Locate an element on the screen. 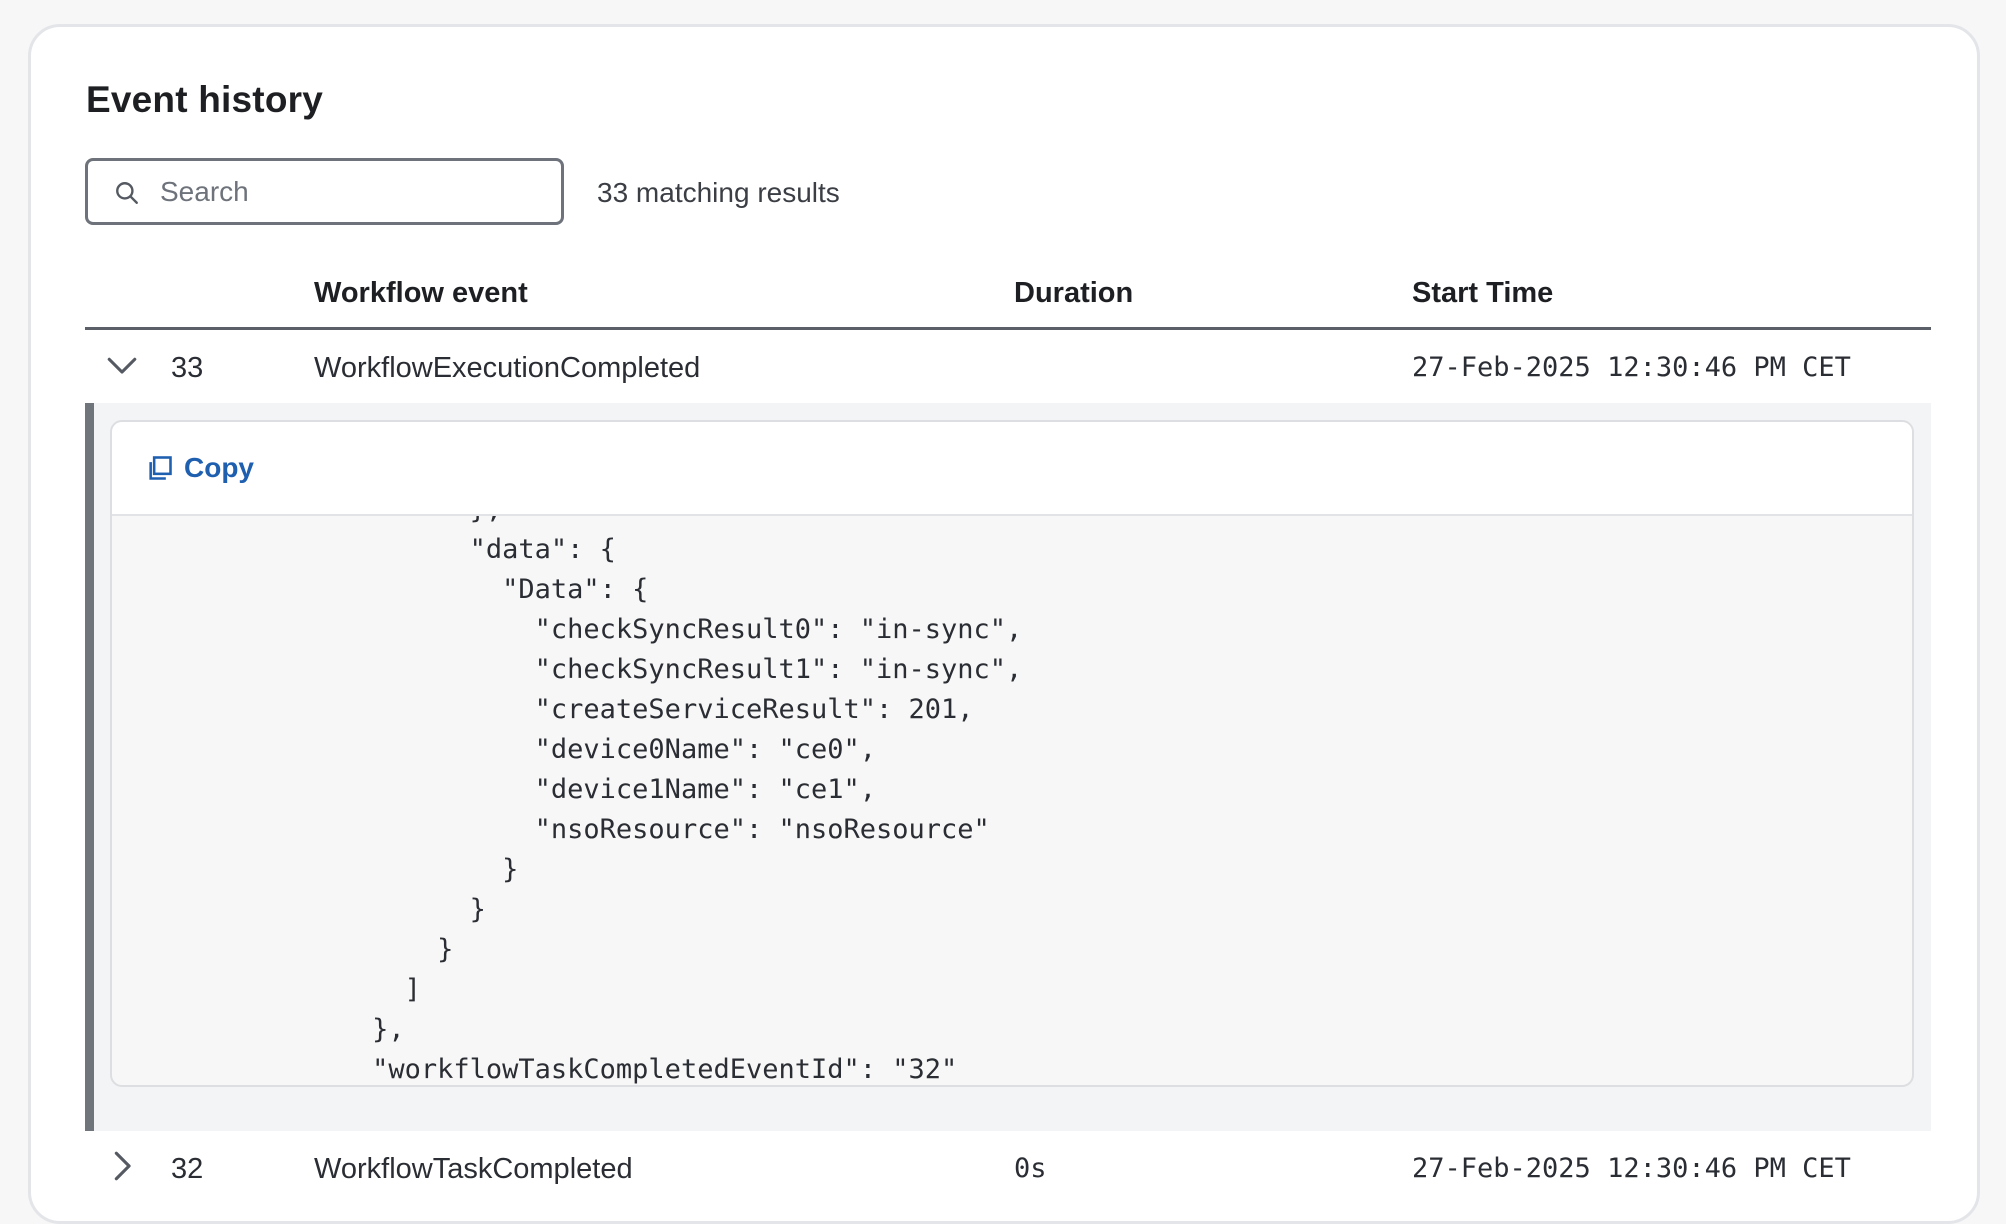  copy-toolbar: Copy is located at coordinates (1012, 469).